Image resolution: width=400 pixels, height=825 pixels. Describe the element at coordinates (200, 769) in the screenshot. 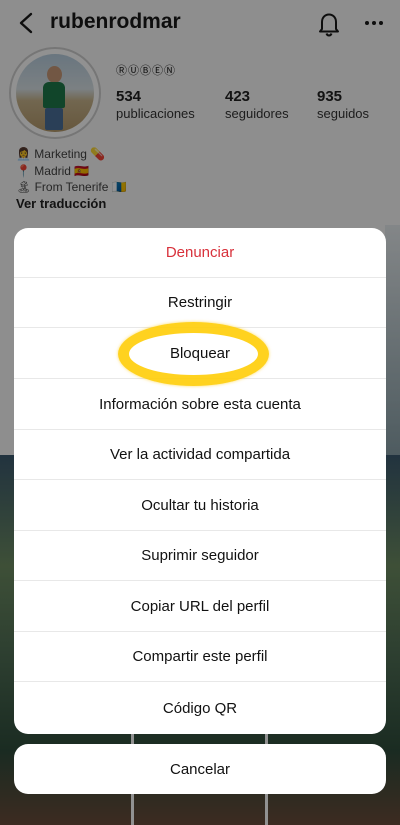

I see `cancel-button: Cancelar` at that location.